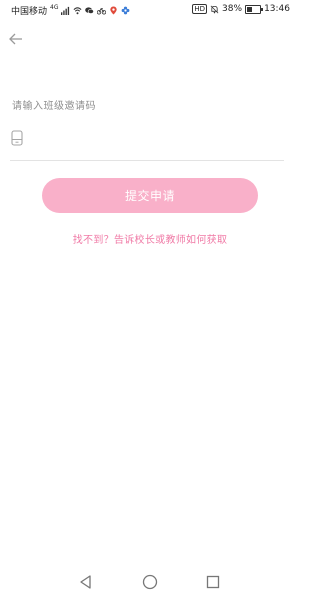  I want to click on triangle-back-icon, so click(86, 582).